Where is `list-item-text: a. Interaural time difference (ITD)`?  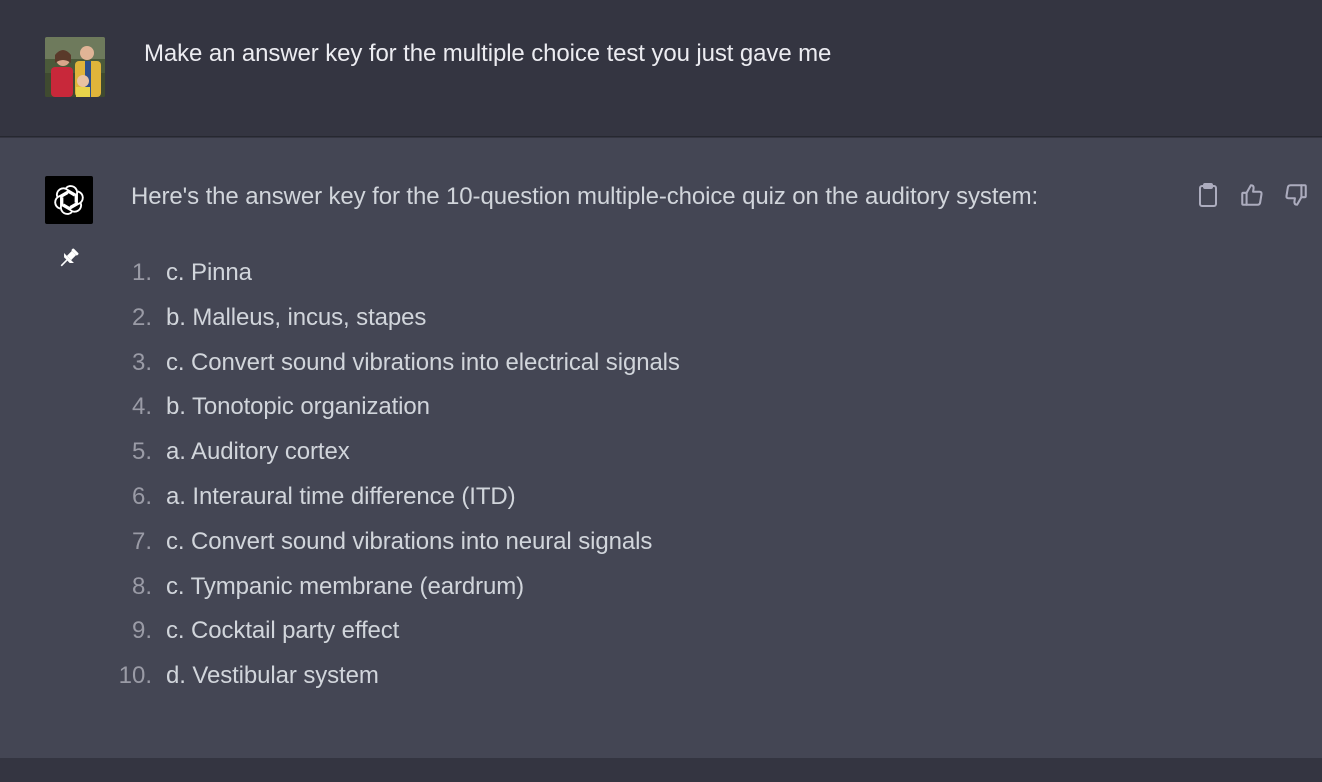 list-item-text: a. Interaural time difference (ITD) is located at coordinates (341, 496).